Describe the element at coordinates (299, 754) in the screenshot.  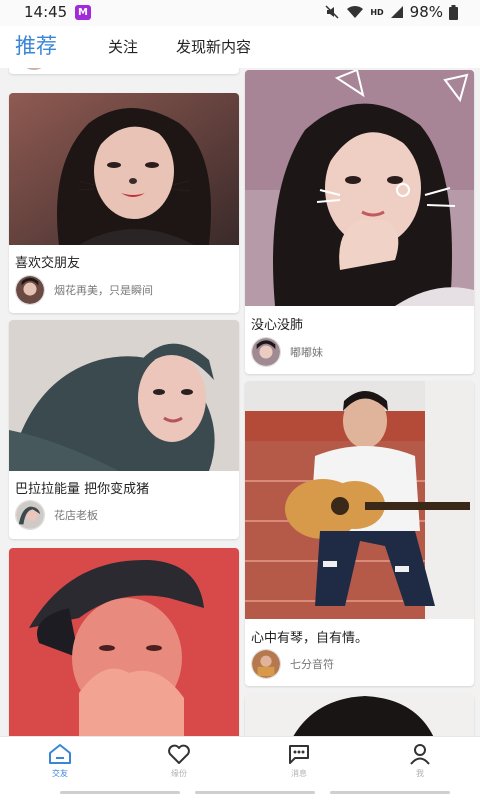
I see `message-icon` at that location.